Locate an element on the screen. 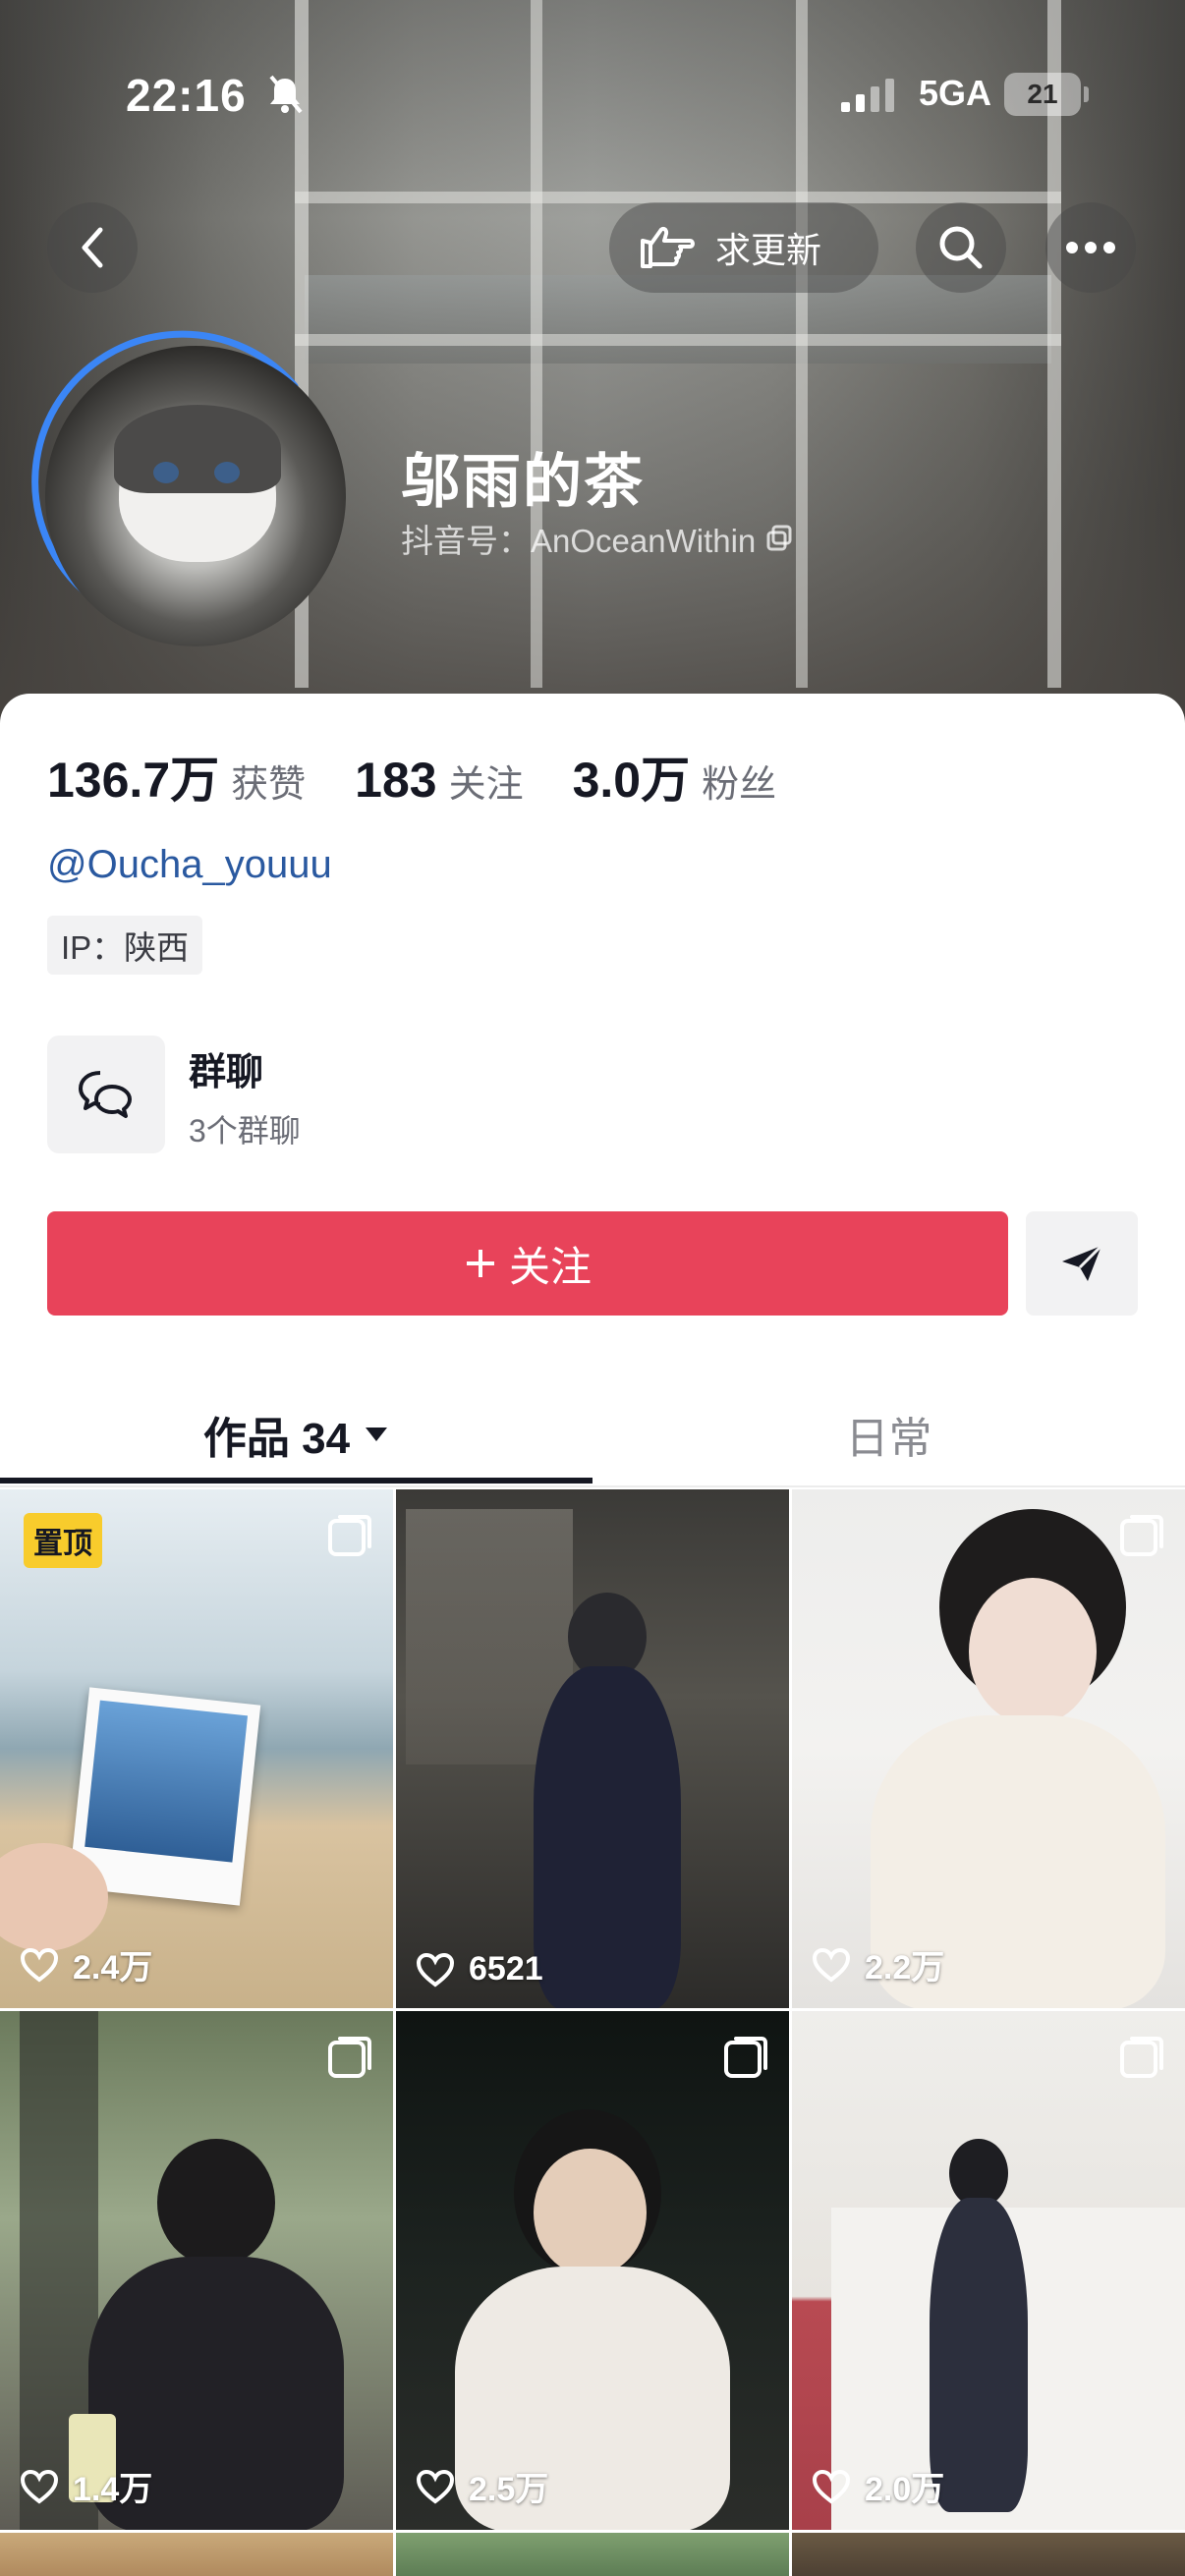 The width and height of the screenshot is (1185, 2576). tab-daily: 日常 is located at coordinates (889, 1434).